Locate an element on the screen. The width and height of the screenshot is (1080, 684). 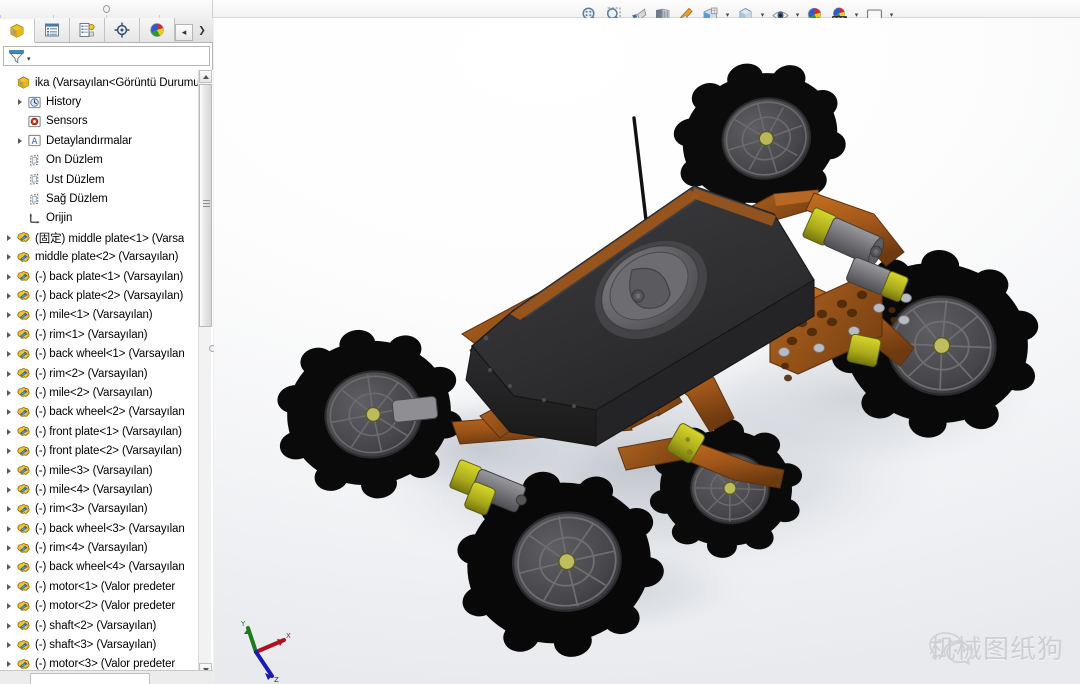
tree-item-label: Üst Düzlem is located at coordinates (75, 179).